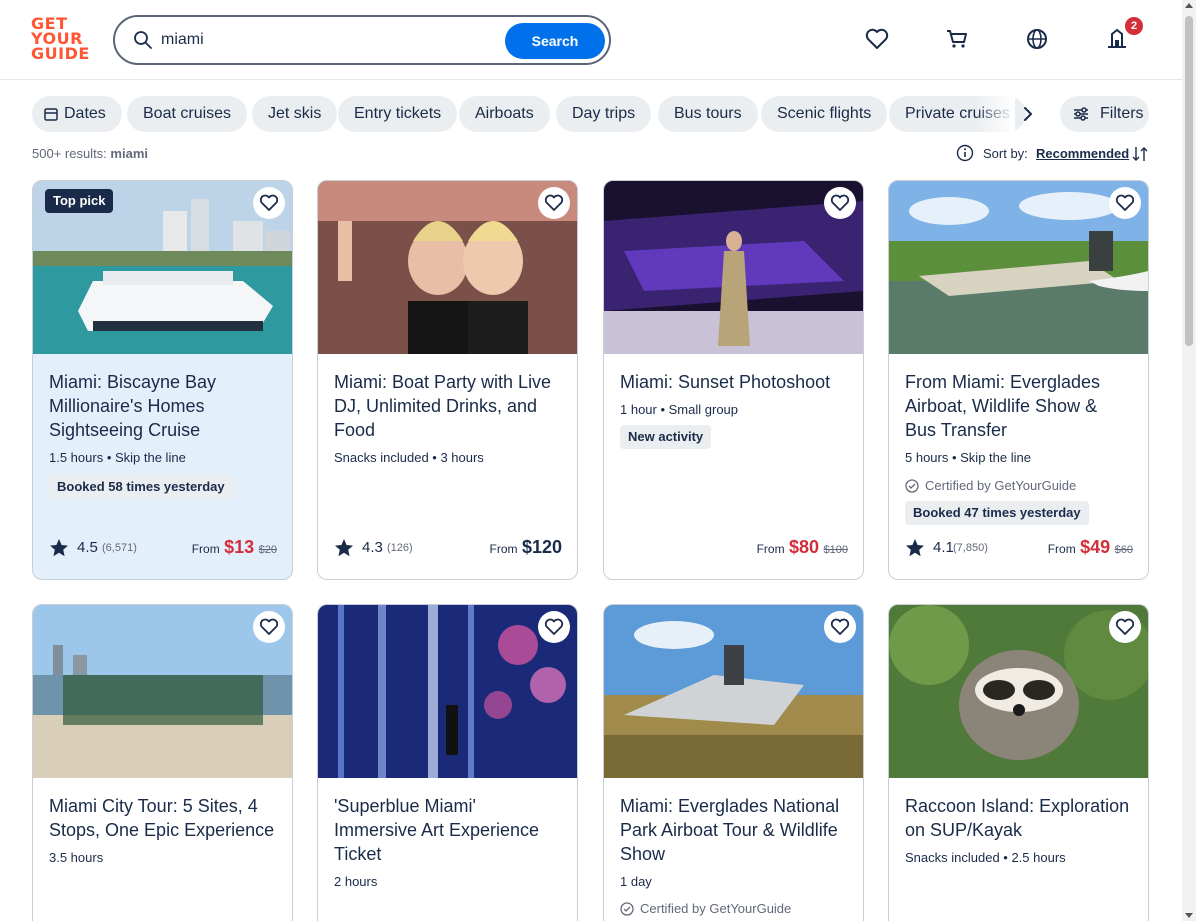  I want to click on search-input, so click(326, 40).